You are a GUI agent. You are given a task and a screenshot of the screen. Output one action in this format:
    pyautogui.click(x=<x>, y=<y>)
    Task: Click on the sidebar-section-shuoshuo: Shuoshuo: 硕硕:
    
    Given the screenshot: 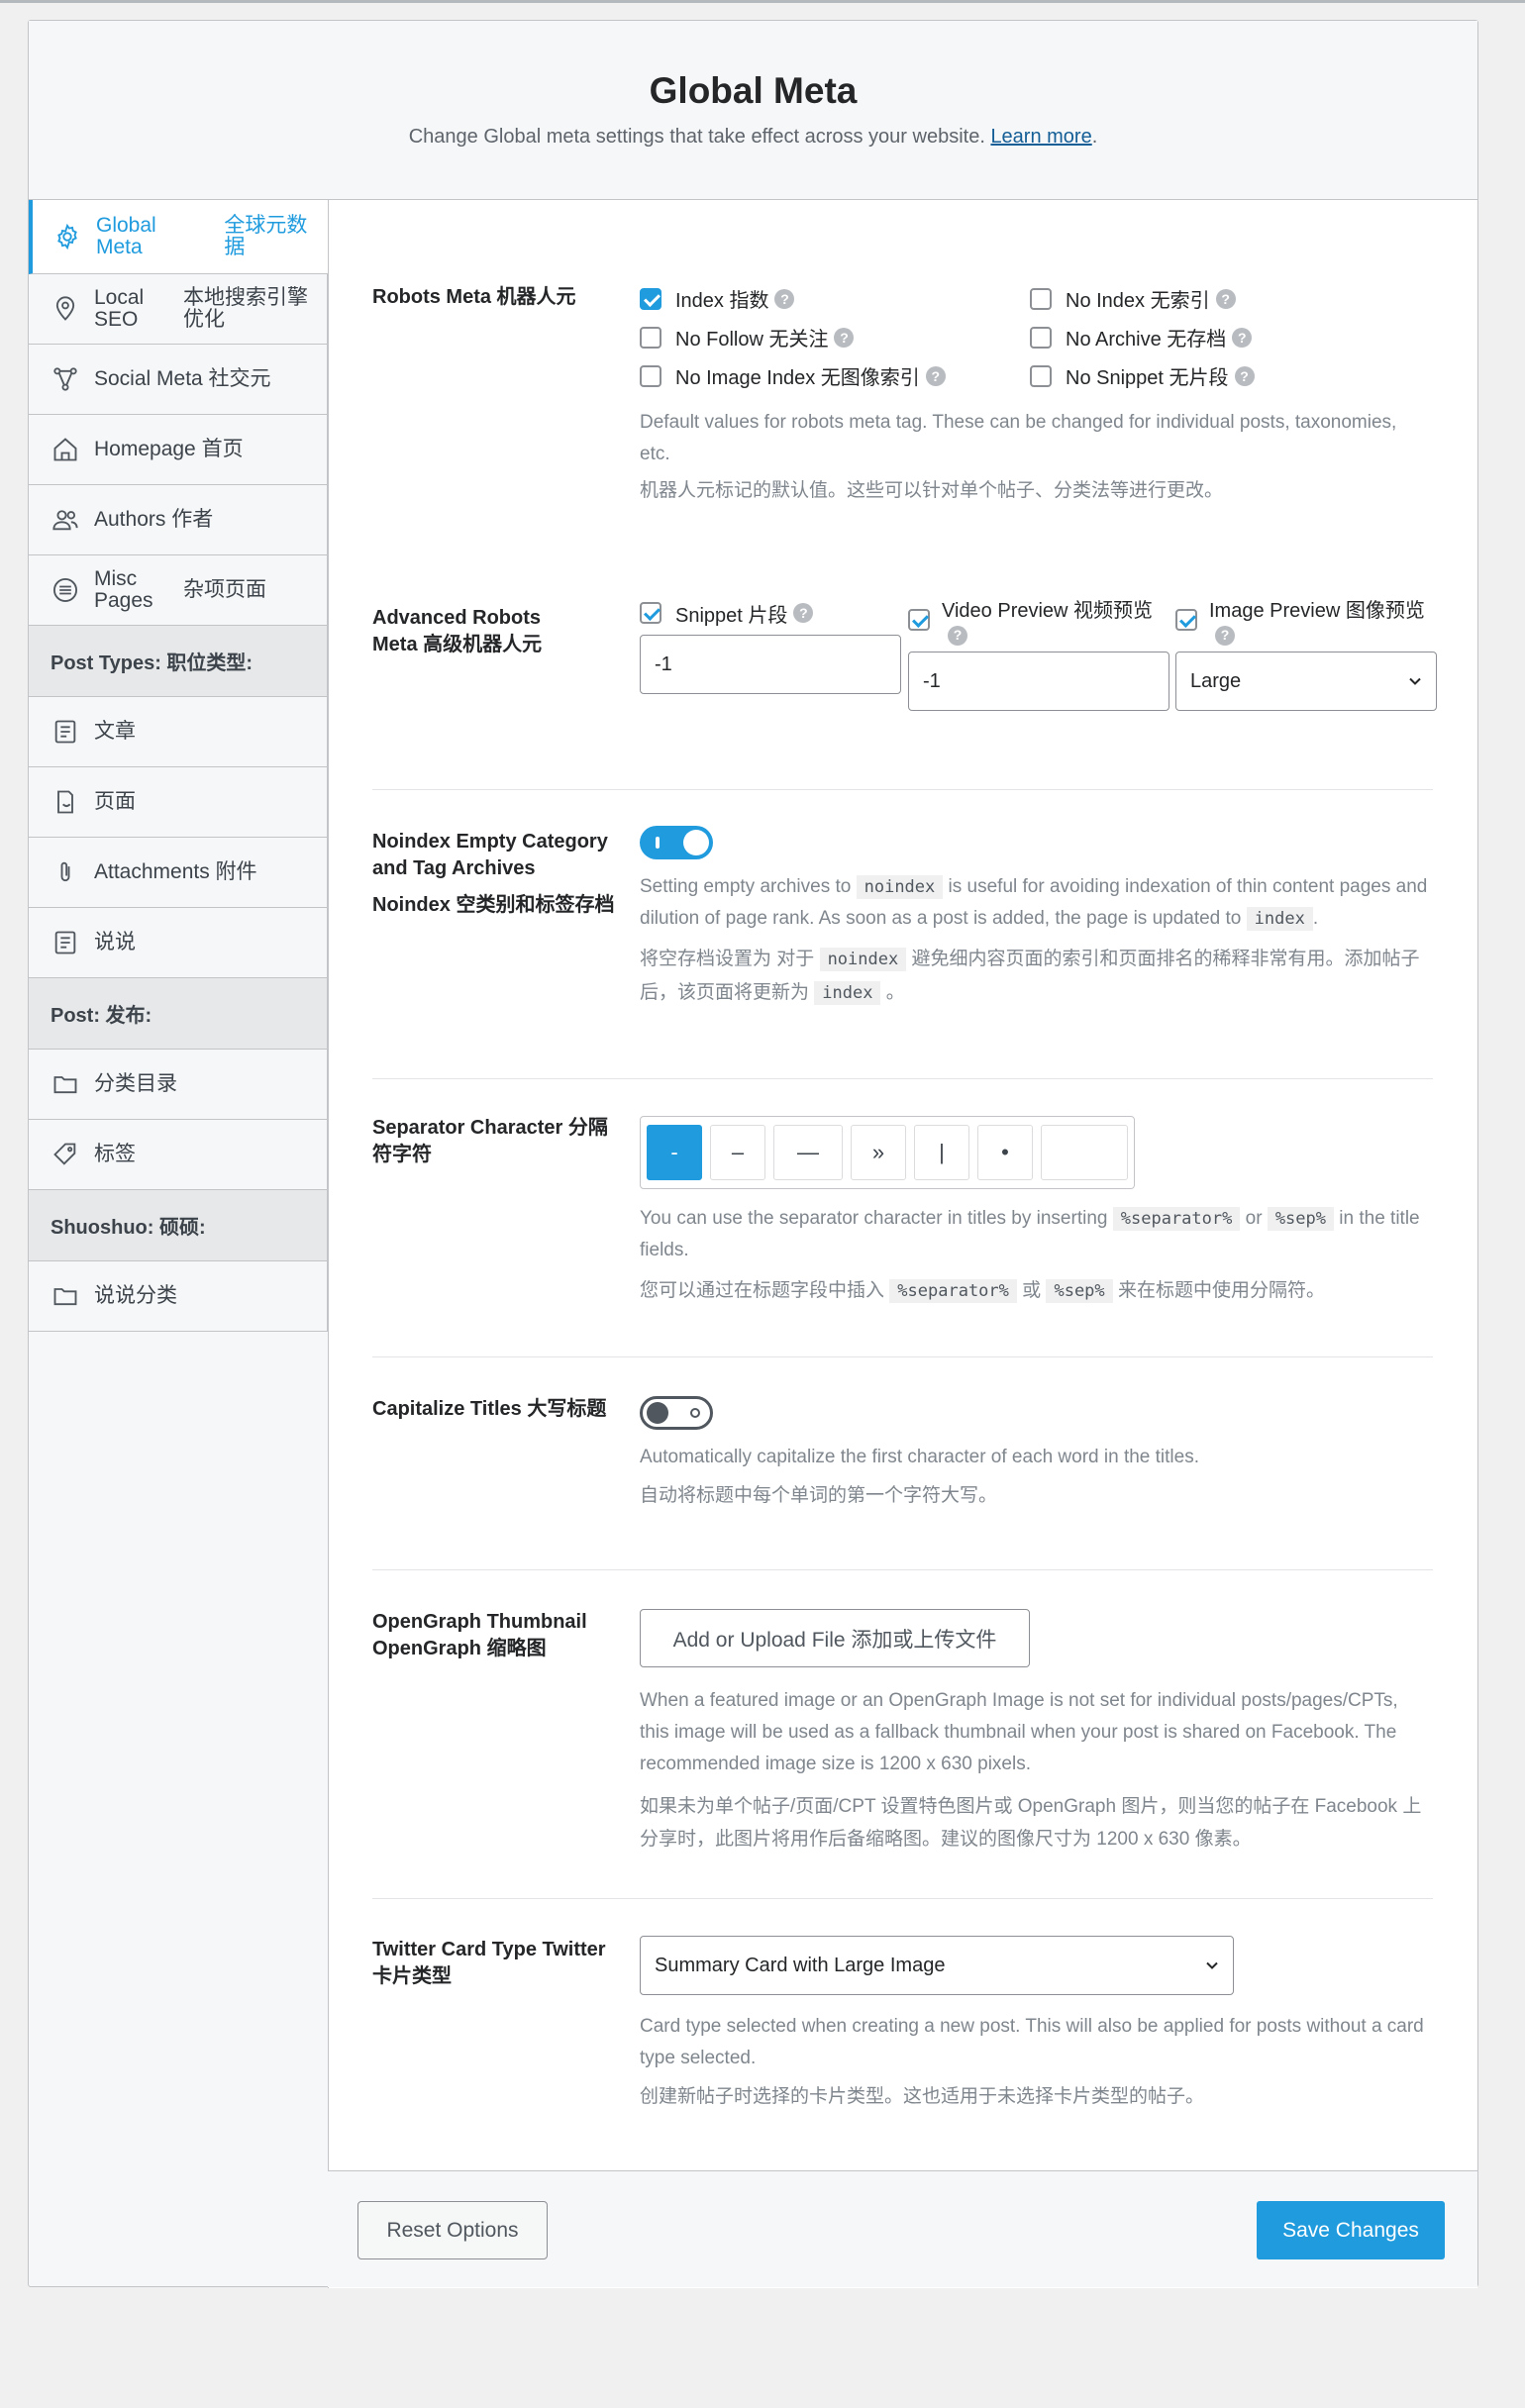 What is the action you would take?
    pyautogui.click(x=179, y=1225)
    